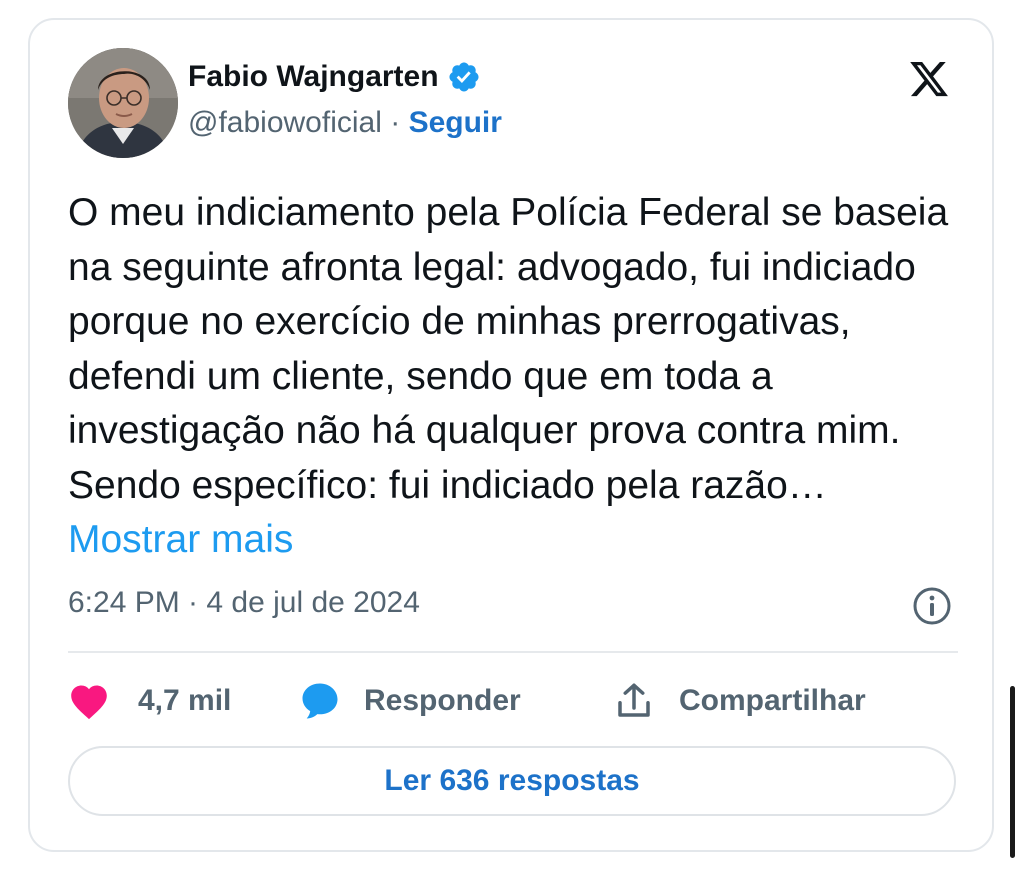  Describe the element at coordinates (123, 103) in the screenshot. I see `avatar` at that location.